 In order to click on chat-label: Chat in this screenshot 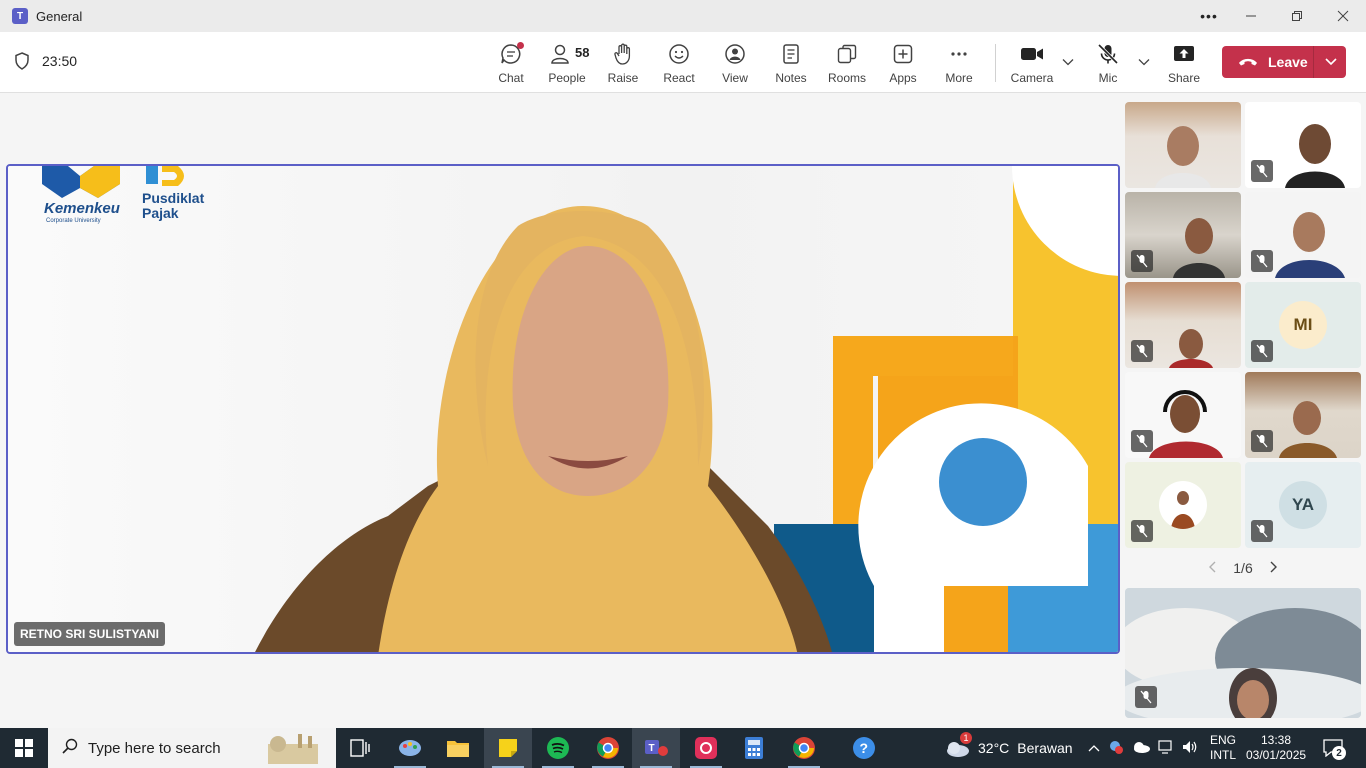, I will do `click(511, 78)`.